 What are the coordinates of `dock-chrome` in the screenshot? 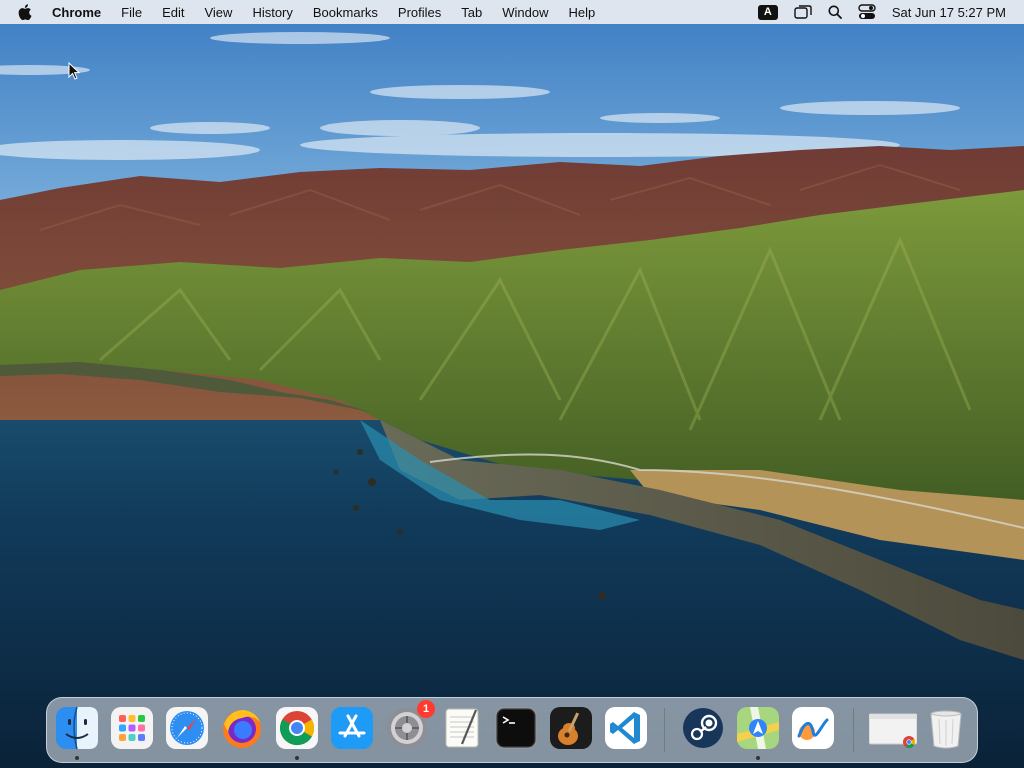 It's located at (297, 728).